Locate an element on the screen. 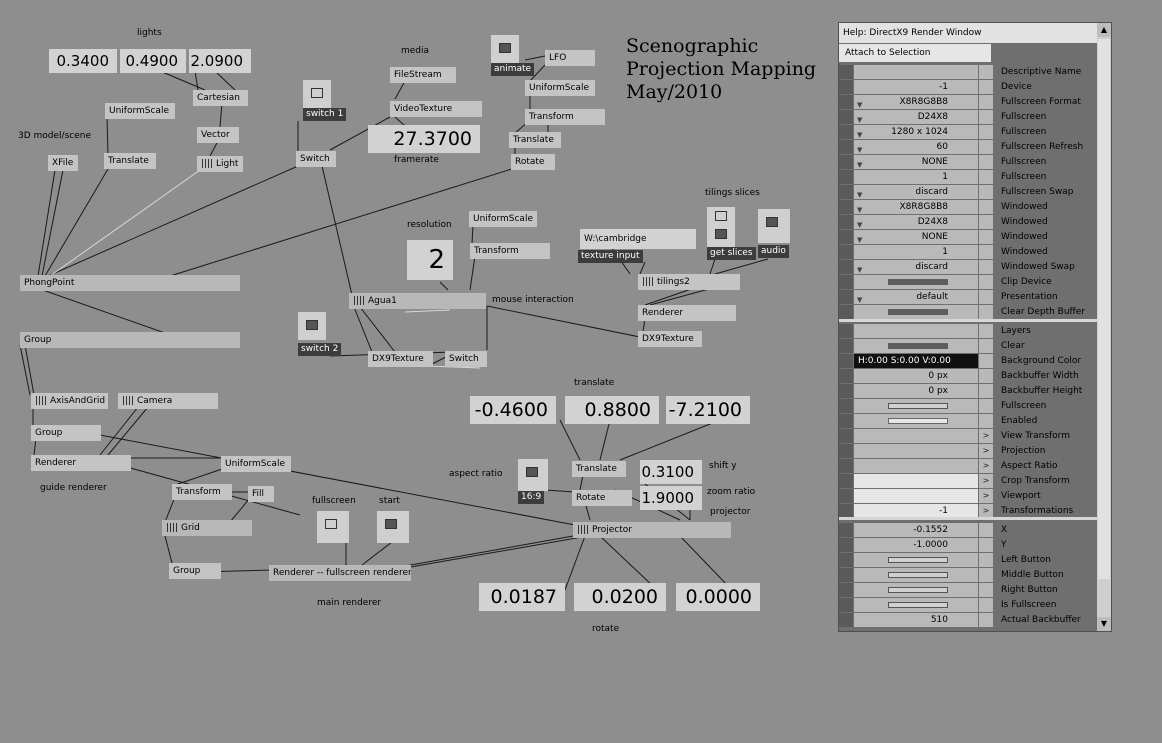  node-uniformscale-2: UniformScale is located at coordinates (560, 88).